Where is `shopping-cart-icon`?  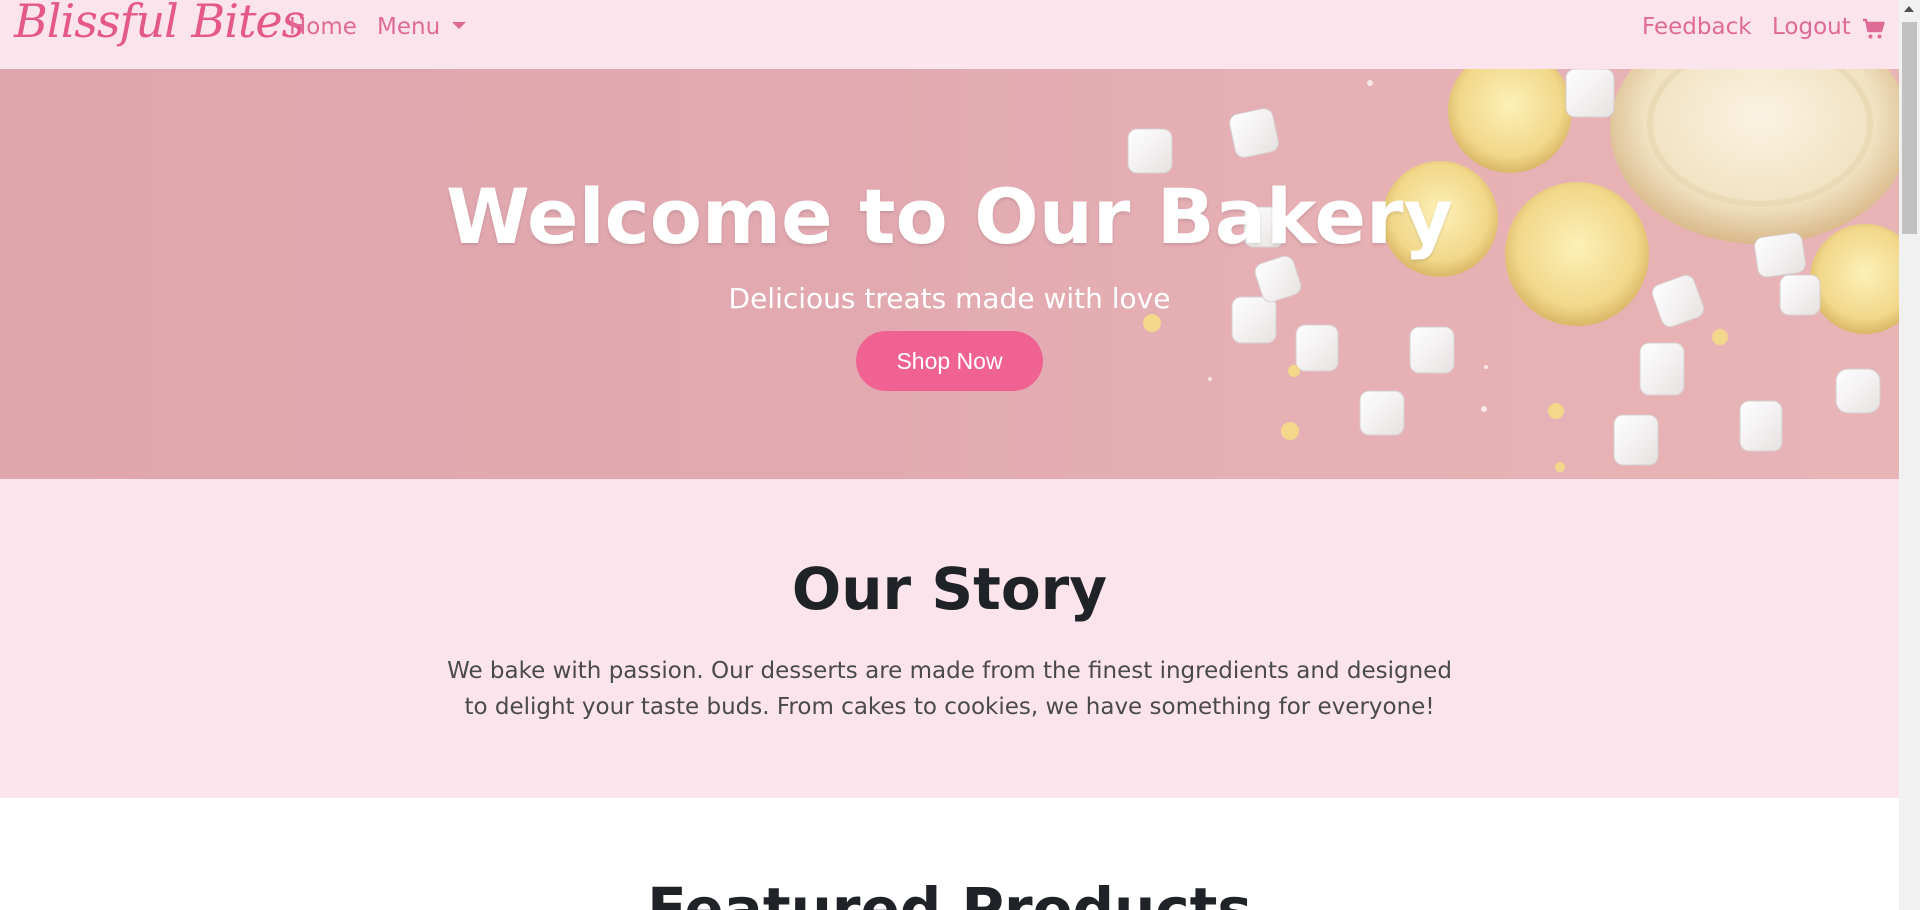 shopping-cart-icon is located at coordinates (1874, 29).